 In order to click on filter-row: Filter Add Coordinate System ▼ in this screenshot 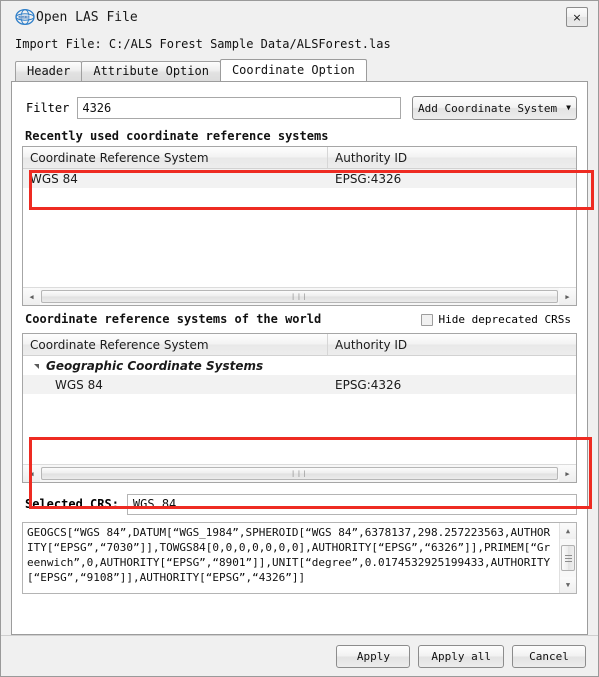, I will do `click(299, 108)`.